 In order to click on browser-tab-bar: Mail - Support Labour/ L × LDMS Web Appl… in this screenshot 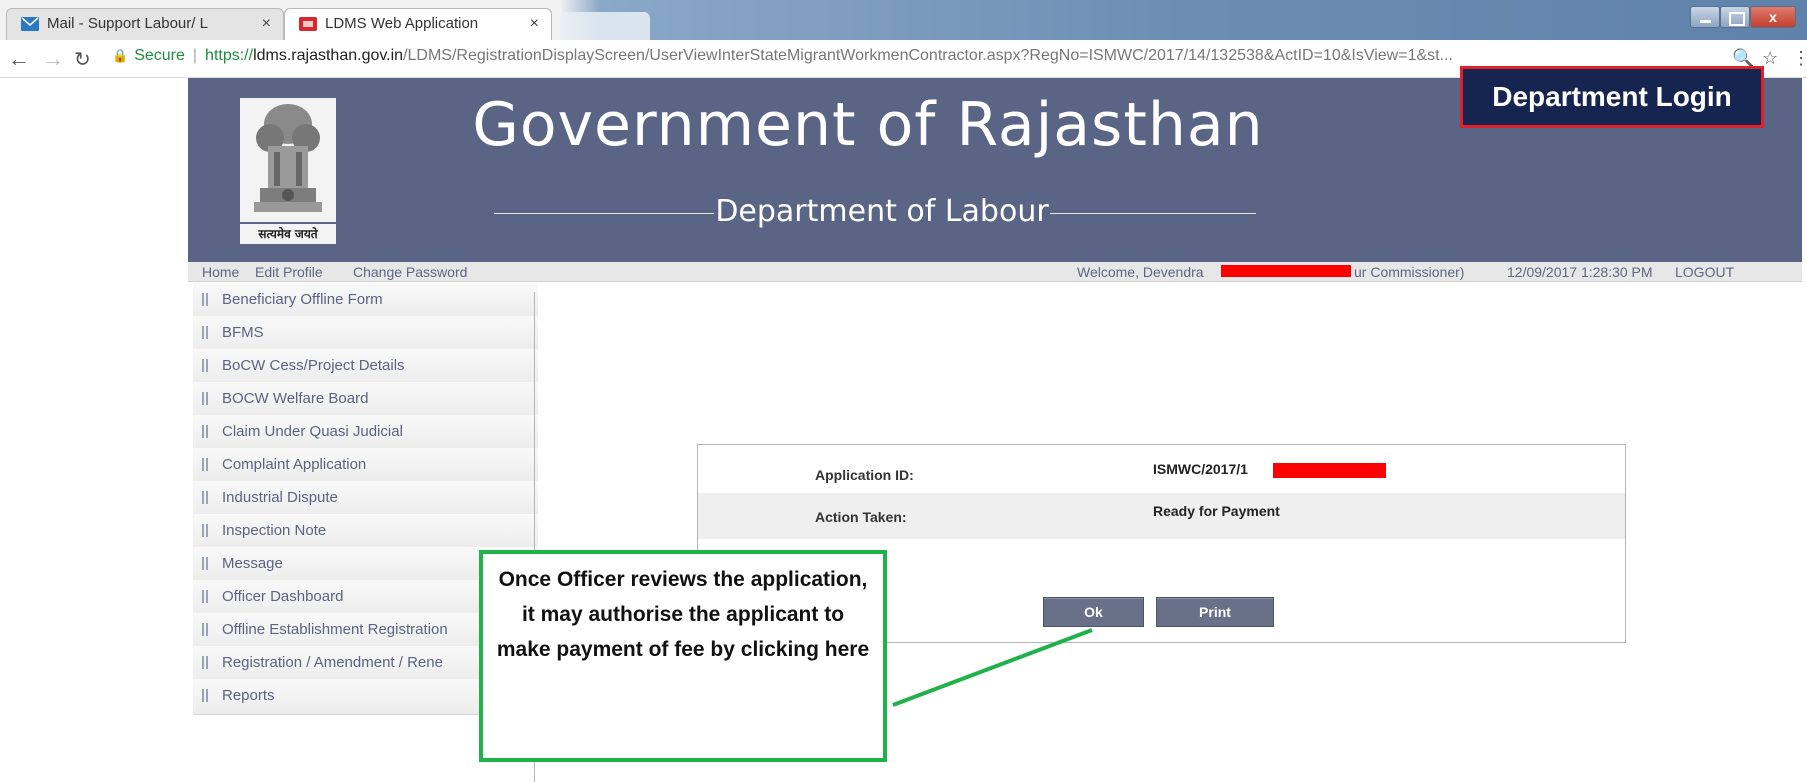, I will do `click(903, 20)`.